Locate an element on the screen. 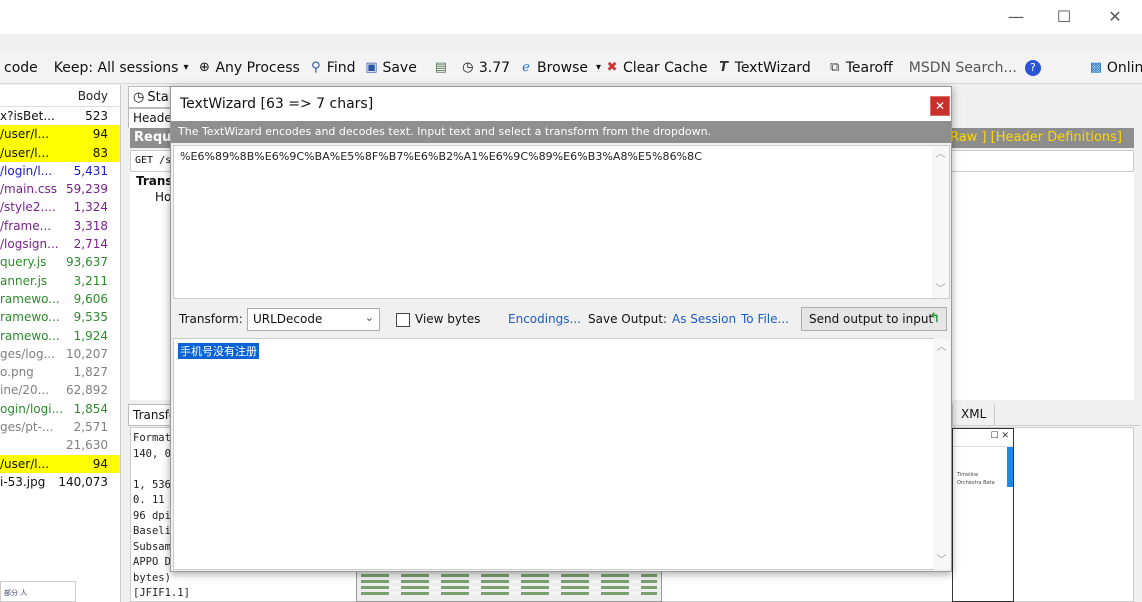 The height and width of the screenshot is (602, 1142). timer-button: ◷ 3.77 is located at coordinates (485, 68).